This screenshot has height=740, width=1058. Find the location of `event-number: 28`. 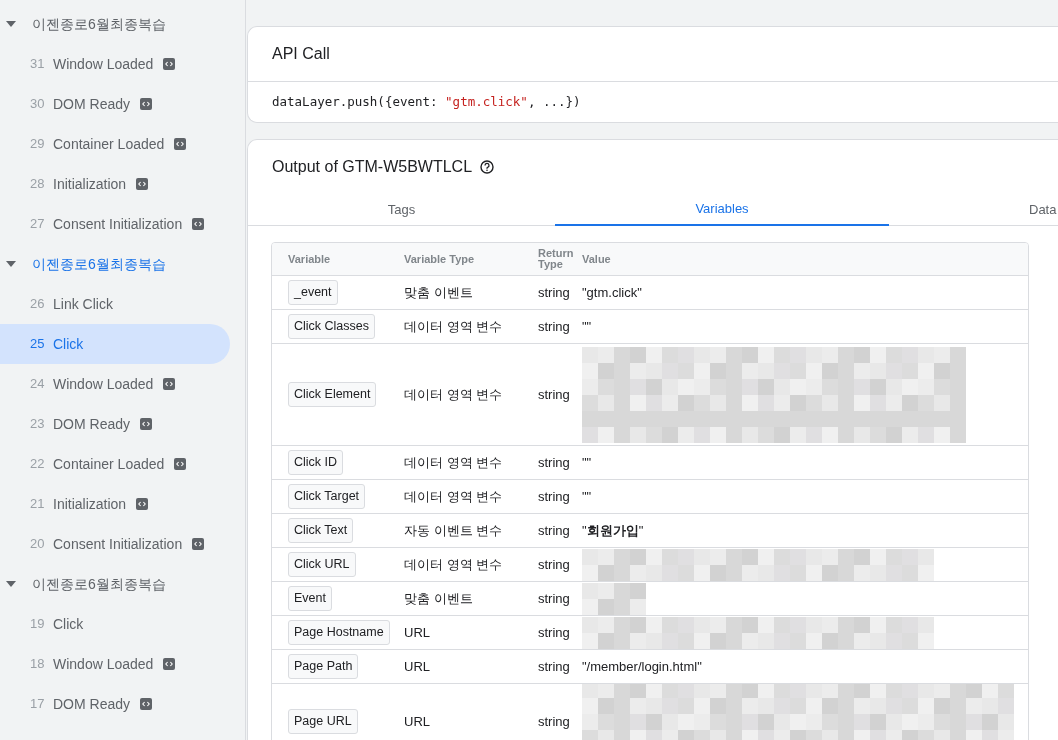

event-number: 28 is located at coordinates (38, 184).